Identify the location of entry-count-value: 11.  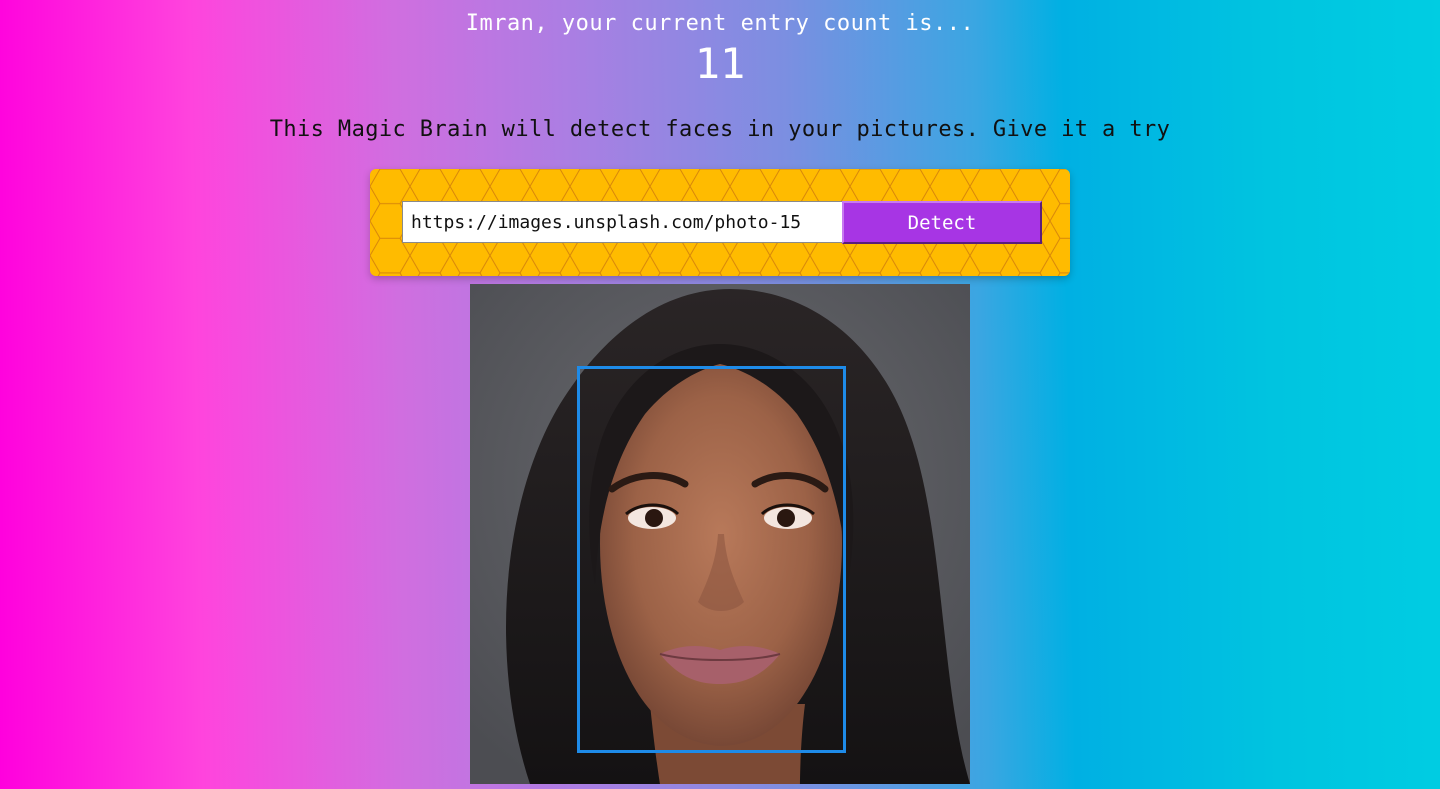
(720, 63).